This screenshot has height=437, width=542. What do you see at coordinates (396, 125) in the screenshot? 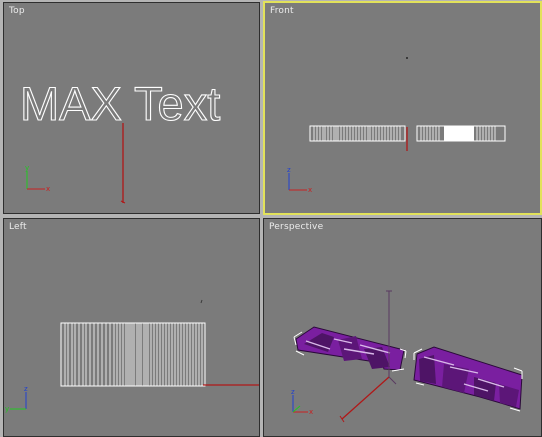
I see `front-view-canvas: z x` at bounding box center [396, 125].